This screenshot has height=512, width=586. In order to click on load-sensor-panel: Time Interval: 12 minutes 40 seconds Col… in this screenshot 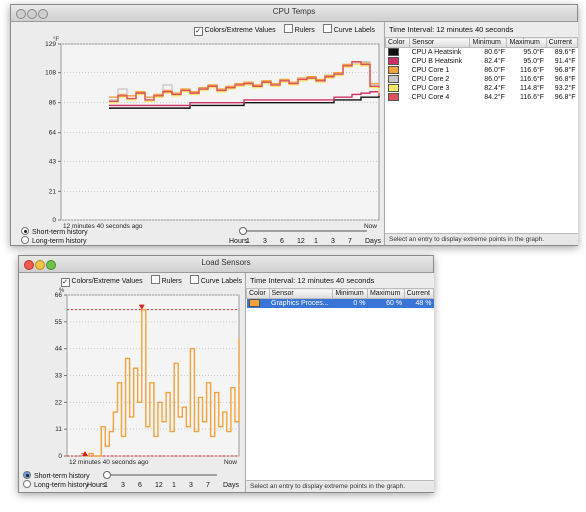, I will do `click(340, 382)`.